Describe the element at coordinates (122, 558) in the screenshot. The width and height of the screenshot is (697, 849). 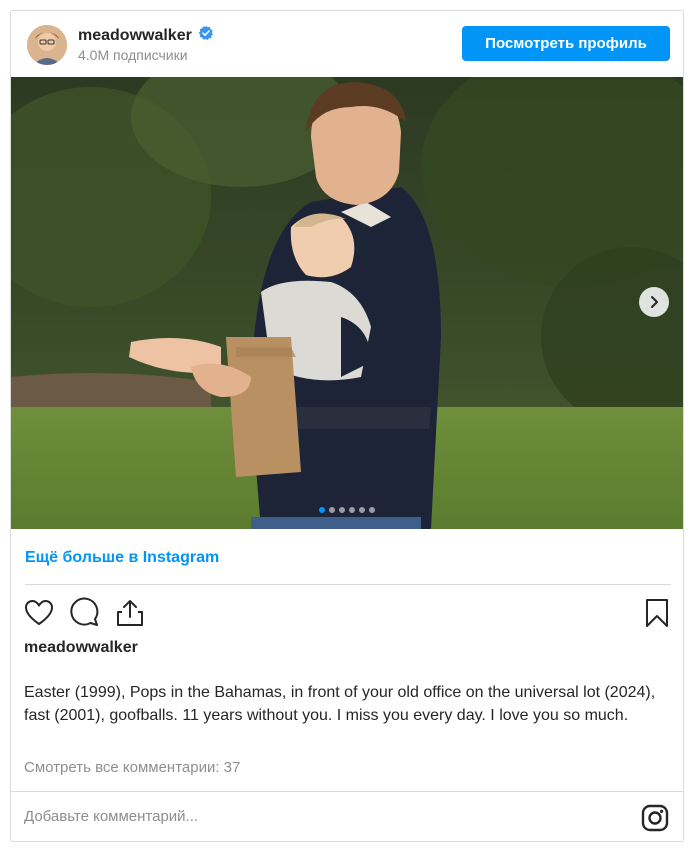
I see `more-on-instagram-link: Ещё больше в Instagram` at that location.